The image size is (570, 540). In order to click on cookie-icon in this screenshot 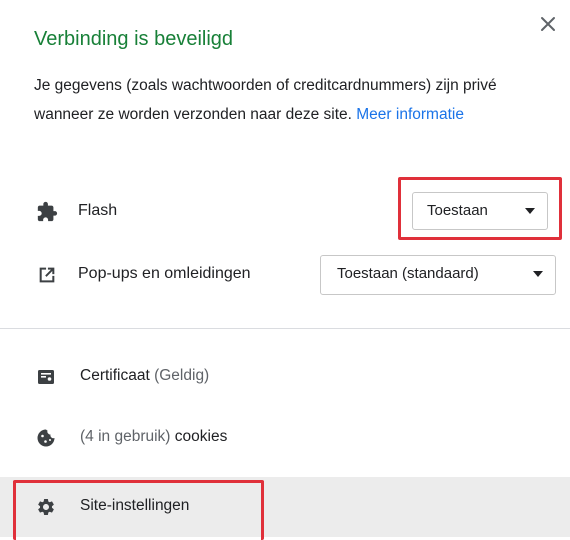, I will do `click(46, 438)`.